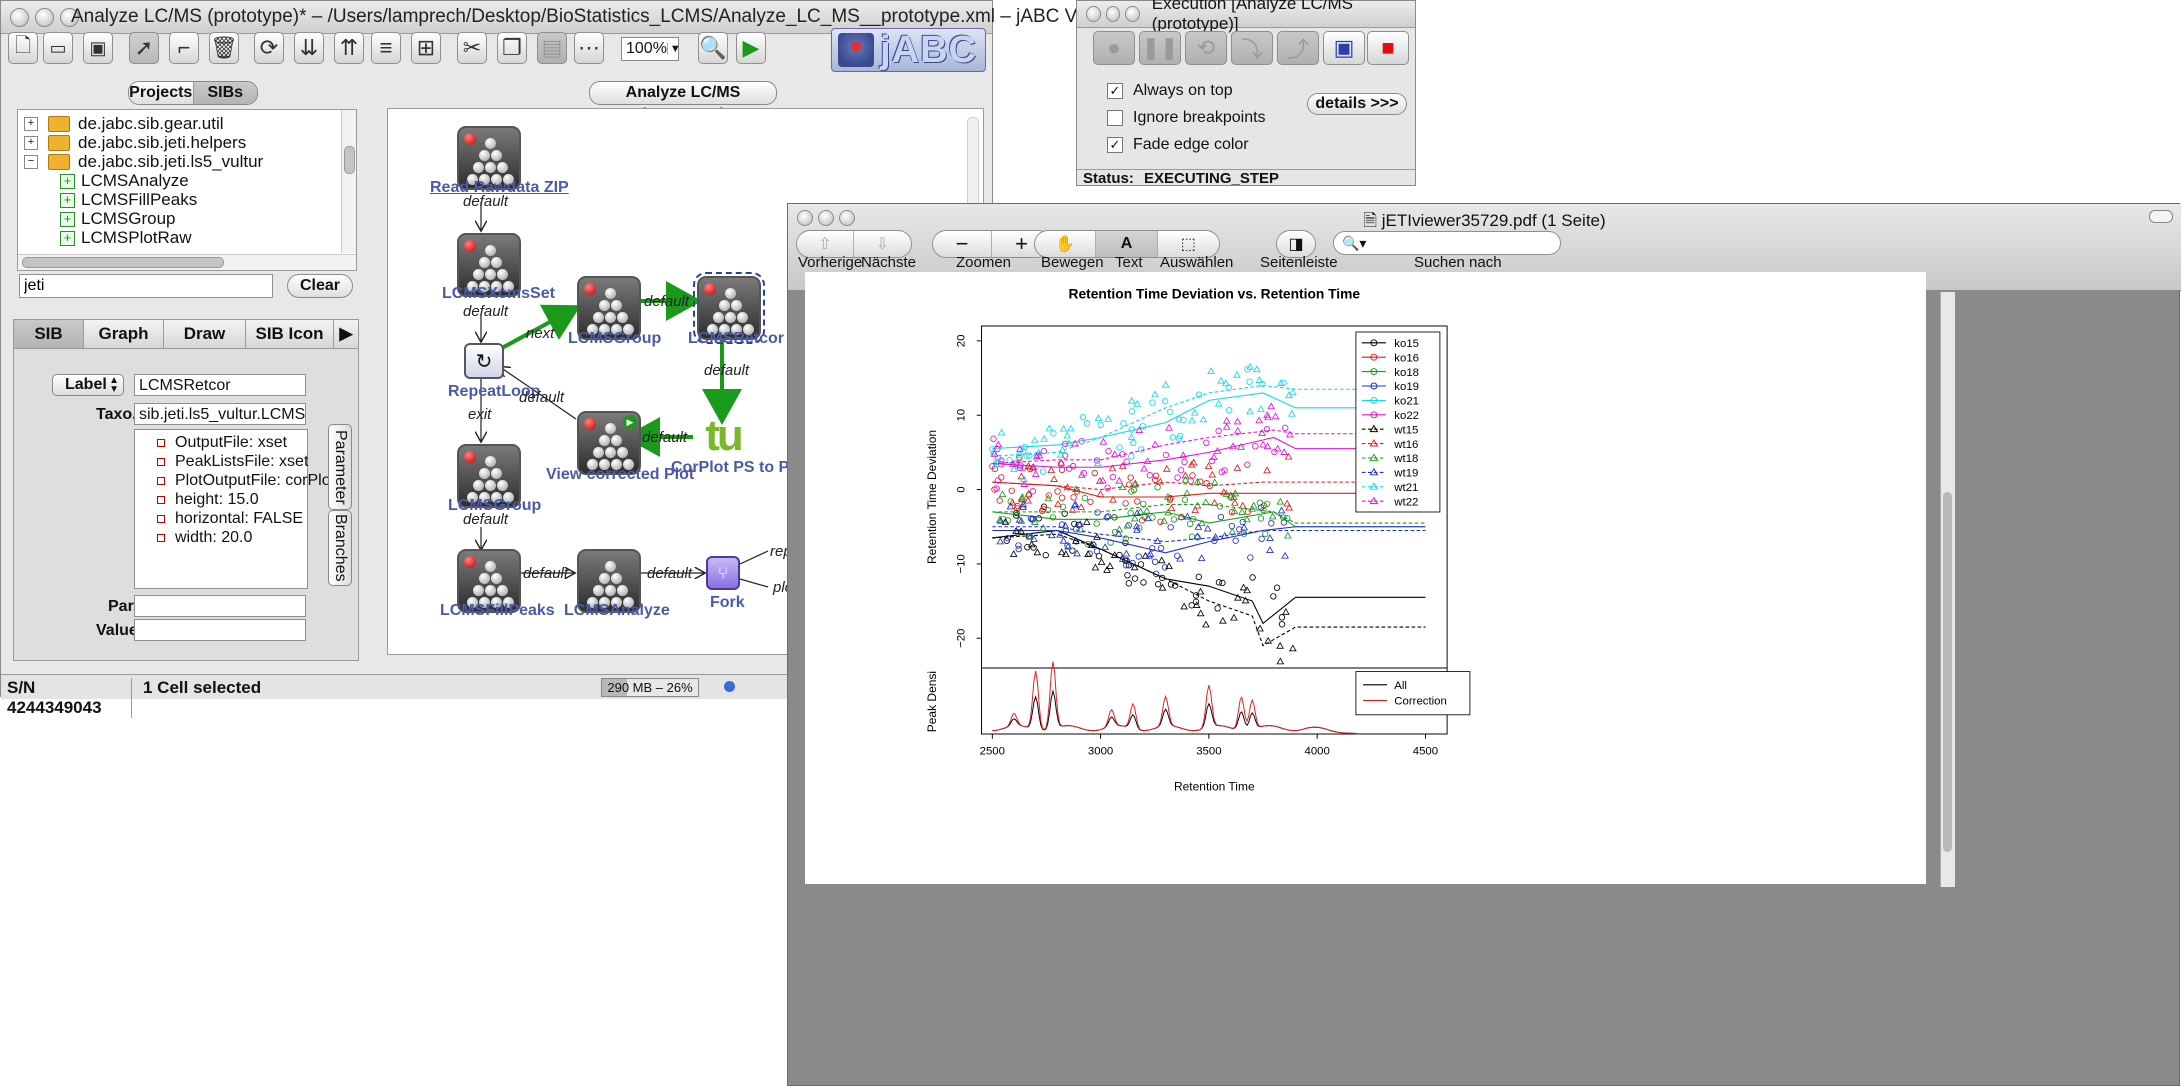 This screenshot has width=2182, height=1087. What do you see at coordinates (1357, 104) in the screenshot?
I see `details-button: details >>>` at bounding box center [1357, 104].